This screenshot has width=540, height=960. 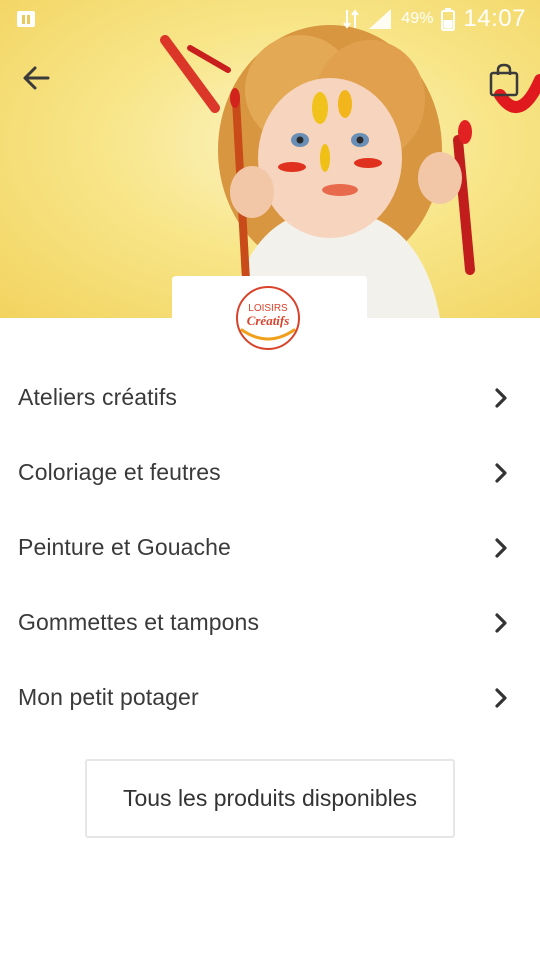 I want to click on menu-item-coloriage-et-feutres: Coloriage et feutres, so click(x=270, y=472).